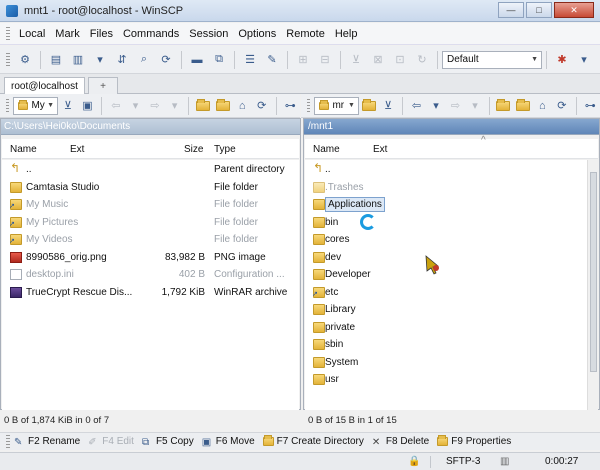 The width and height of the screenshot is (600, 470). What do you see at coordinates (400, 60) in the screenshot?
I see `clear-selection-icon: ⊡` at bounding box center [400, 60].